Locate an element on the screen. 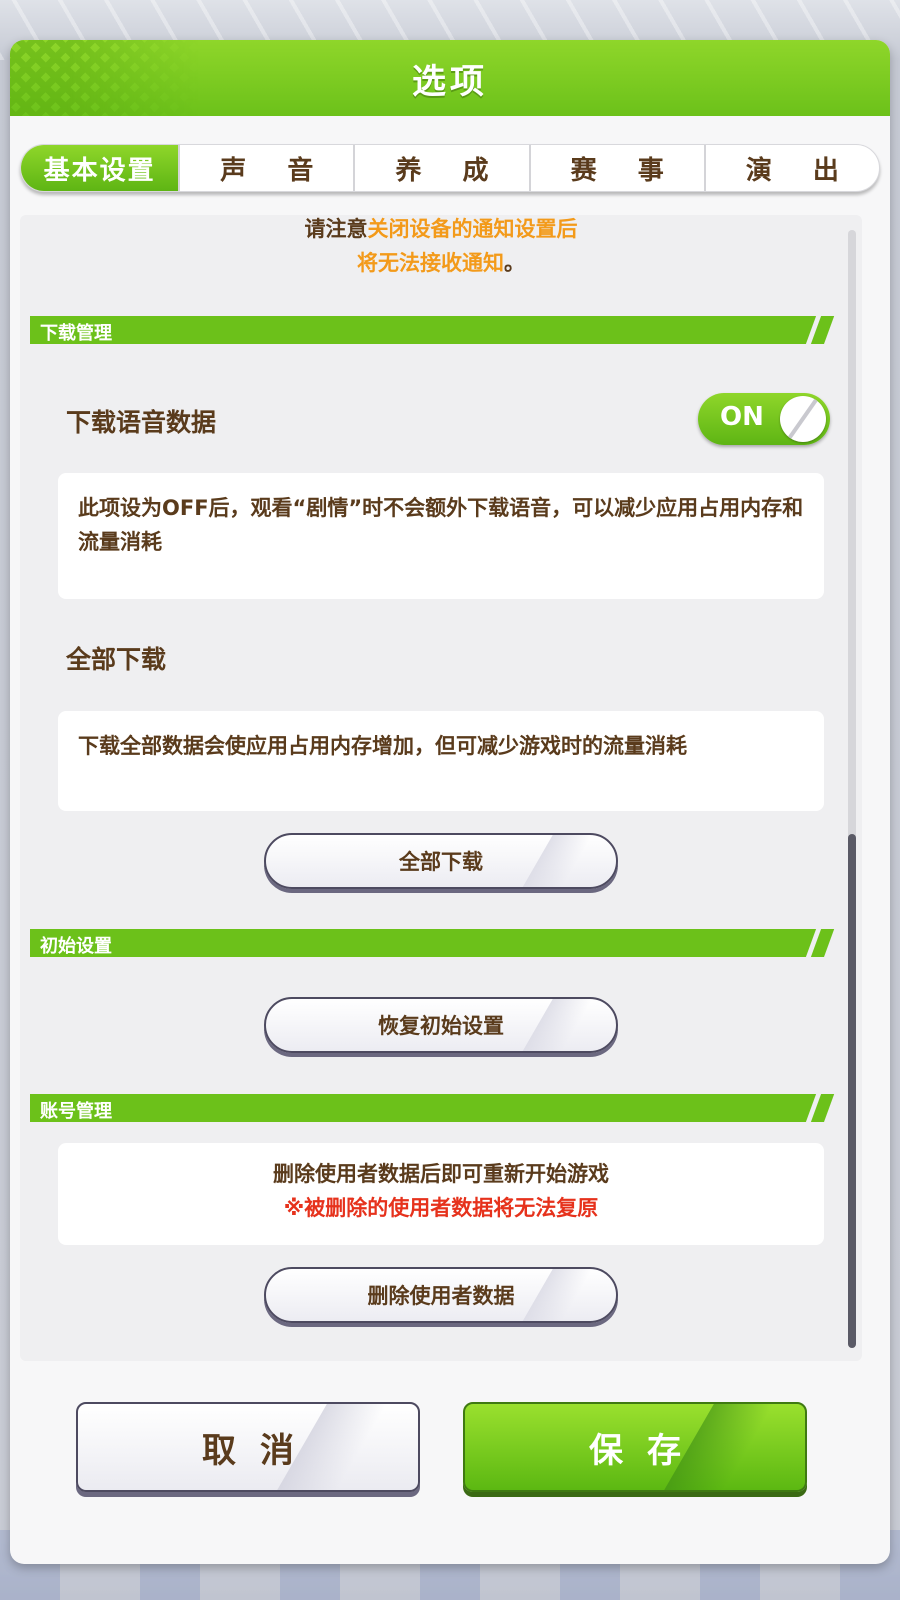 This screenshot has height=1600, width=900. restore-defaults-button-label: 恢复初始设置 is located at coordinates (441, 1026).